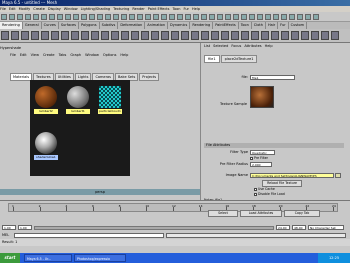  I want to click on copy-tab-button: Copy Tab, so click(302, 213).